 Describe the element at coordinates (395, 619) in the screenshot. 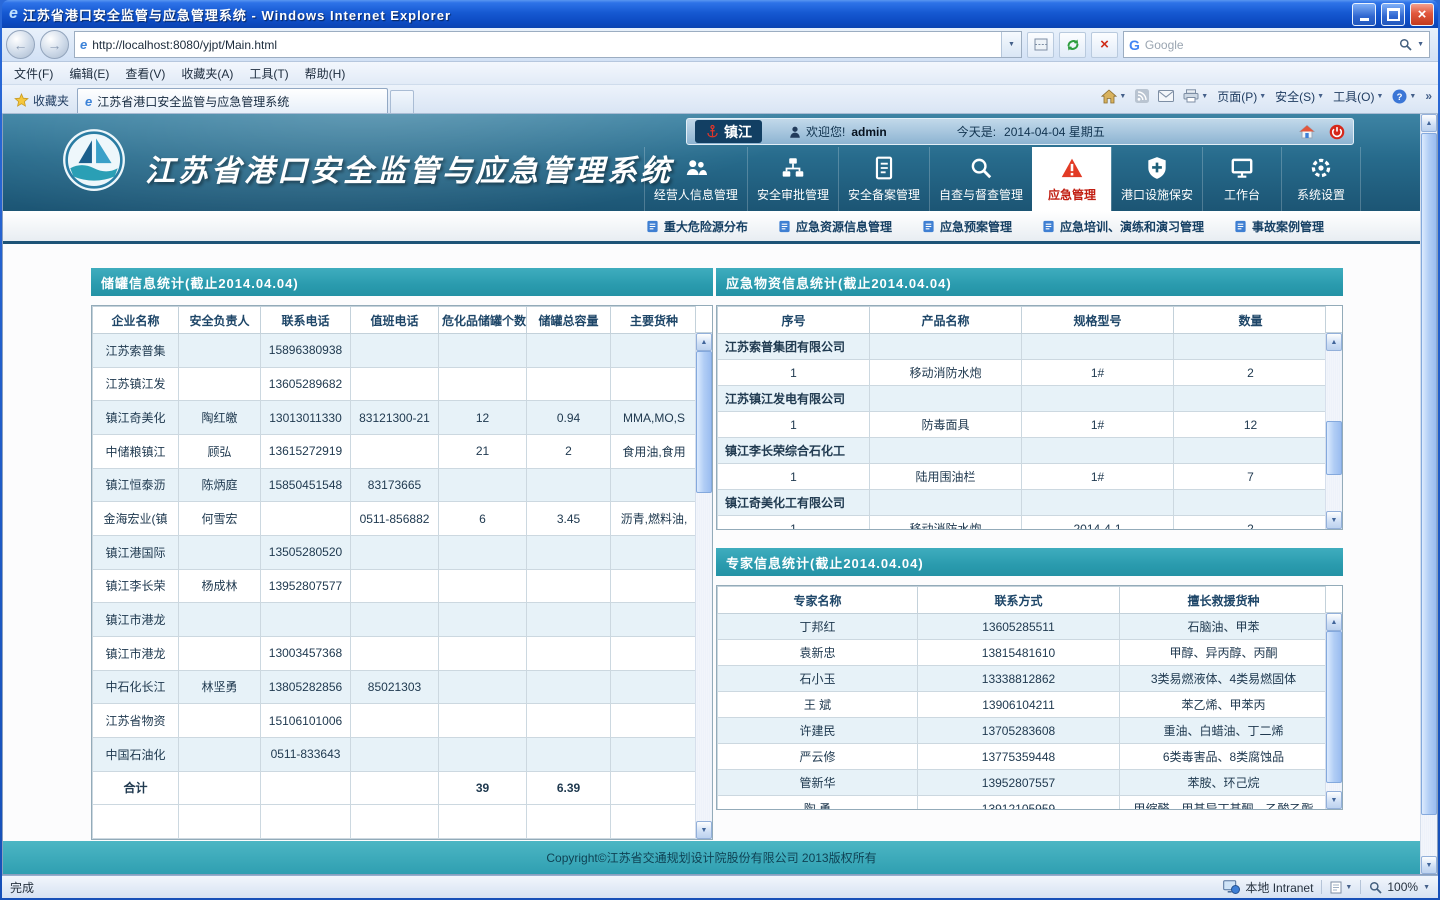

I see `table-row: 镇江市港龙` at that location.